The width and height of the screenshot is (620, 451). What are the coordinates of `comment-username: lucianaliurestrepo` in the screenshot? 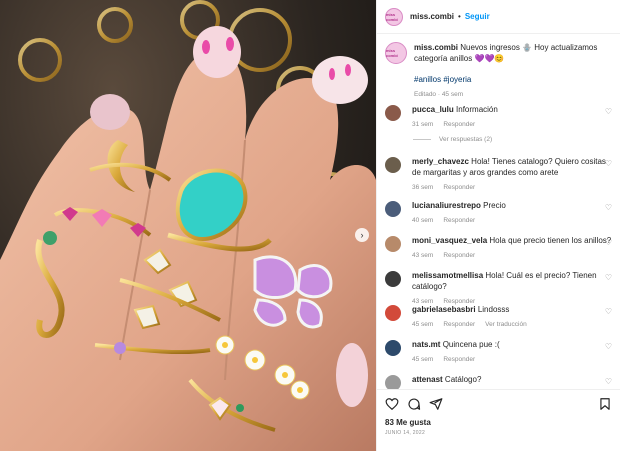 It's located at (446, 205).